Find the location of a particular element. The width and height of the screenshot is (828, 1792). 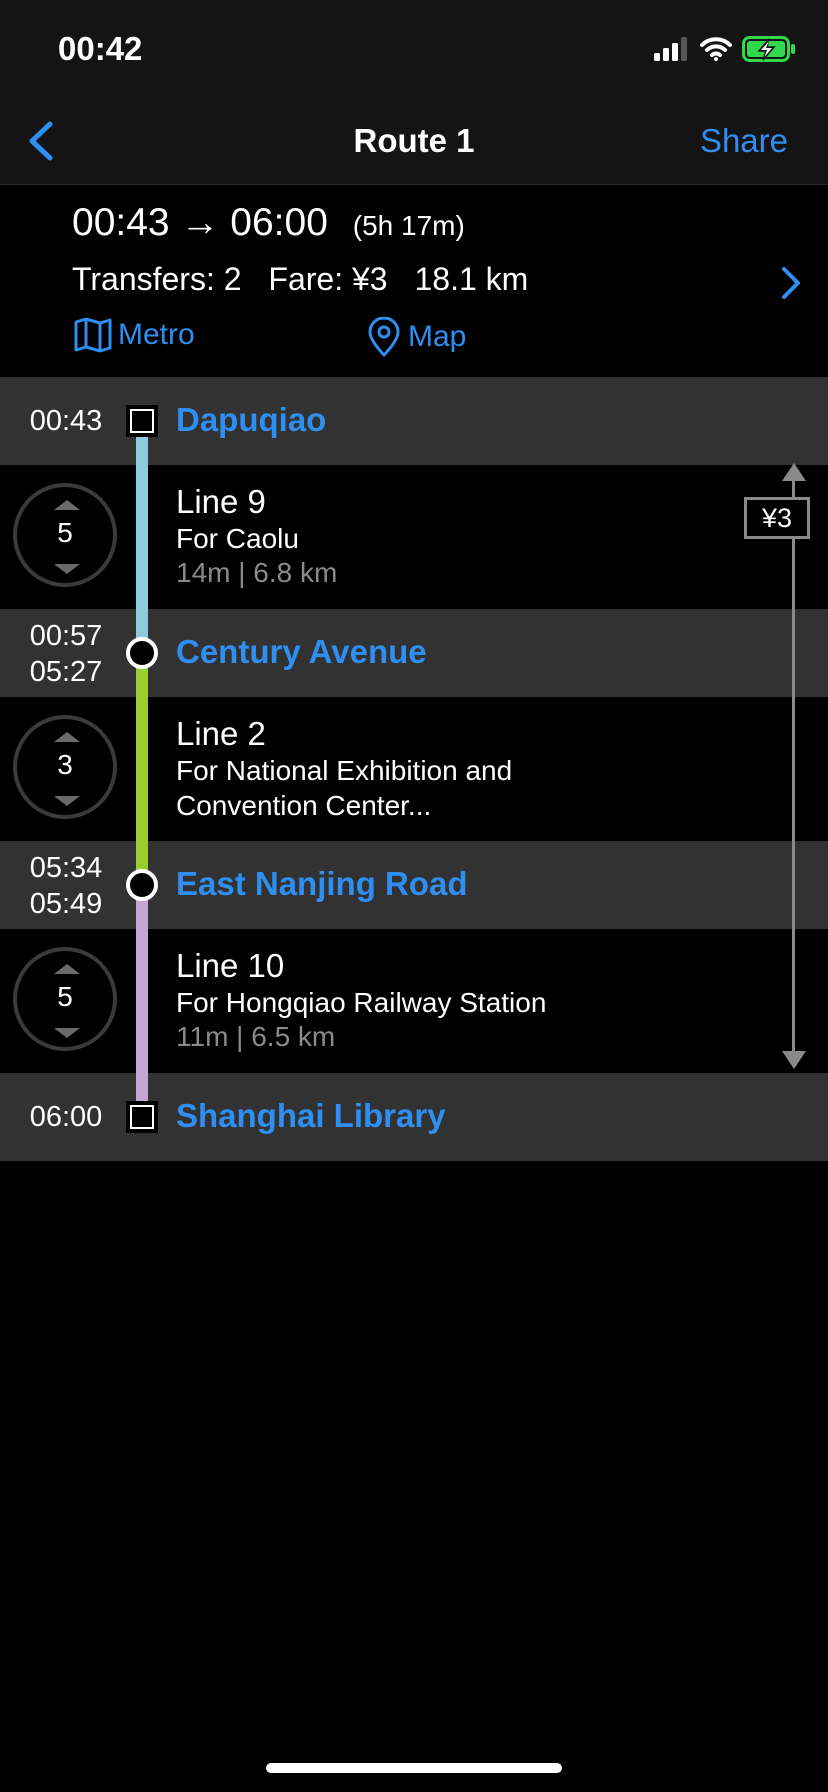

map-book-icon is located at coordinates (93, 335).